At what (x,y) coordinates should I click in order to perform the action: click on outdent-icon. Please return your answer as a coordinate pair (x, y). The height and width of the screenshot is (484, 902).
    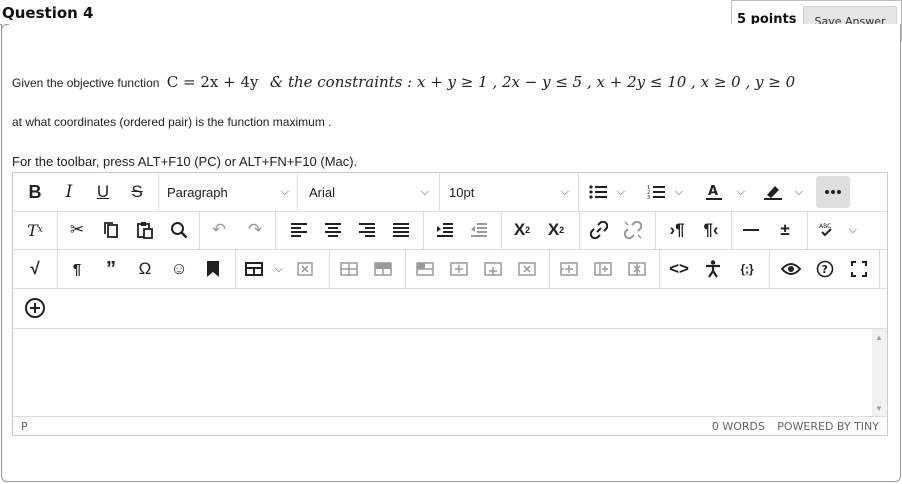
    Looking at the image, I should click on (479, 230).